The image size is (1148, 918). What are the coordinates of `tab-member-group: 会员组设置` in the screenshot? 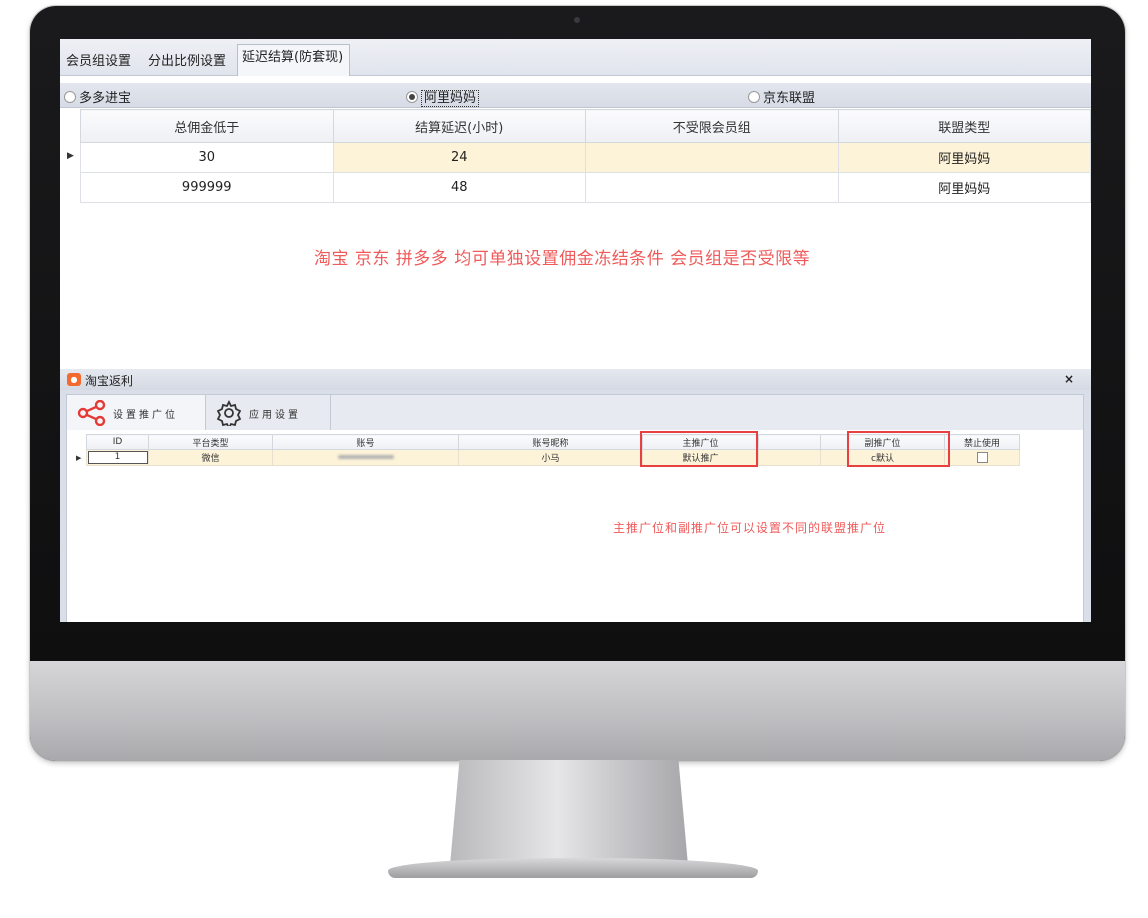 It's located at (98, 59).